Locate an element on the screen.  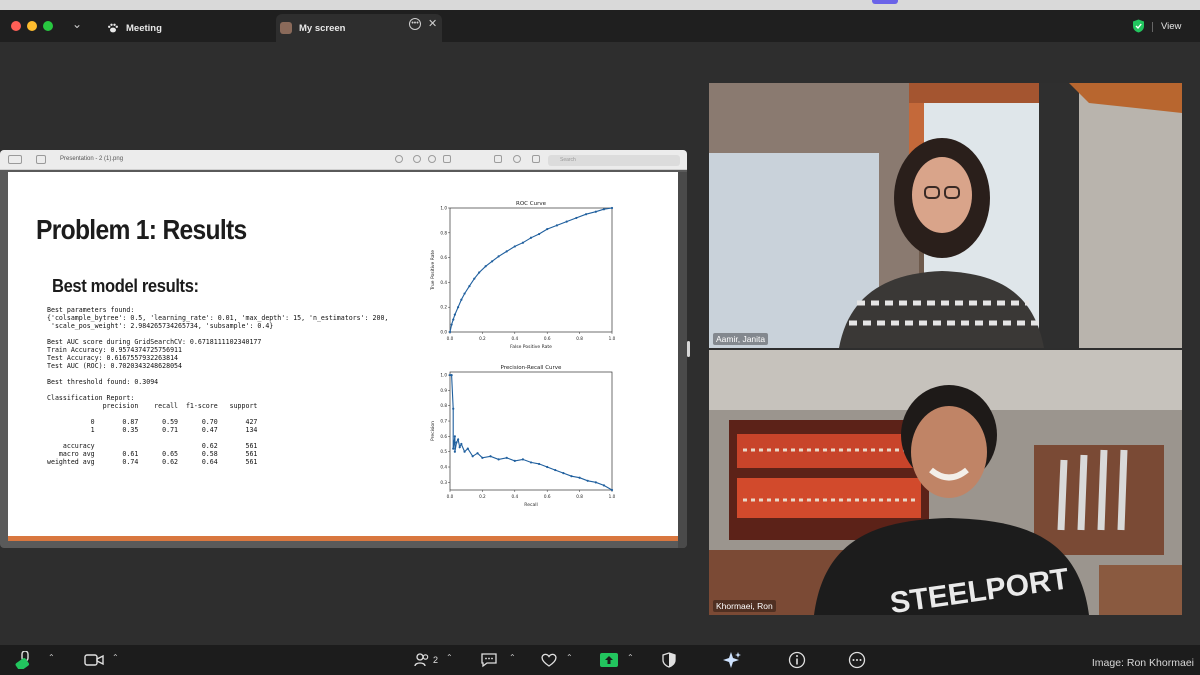
fullscreen-window-button is located at coordinates (48, 26).